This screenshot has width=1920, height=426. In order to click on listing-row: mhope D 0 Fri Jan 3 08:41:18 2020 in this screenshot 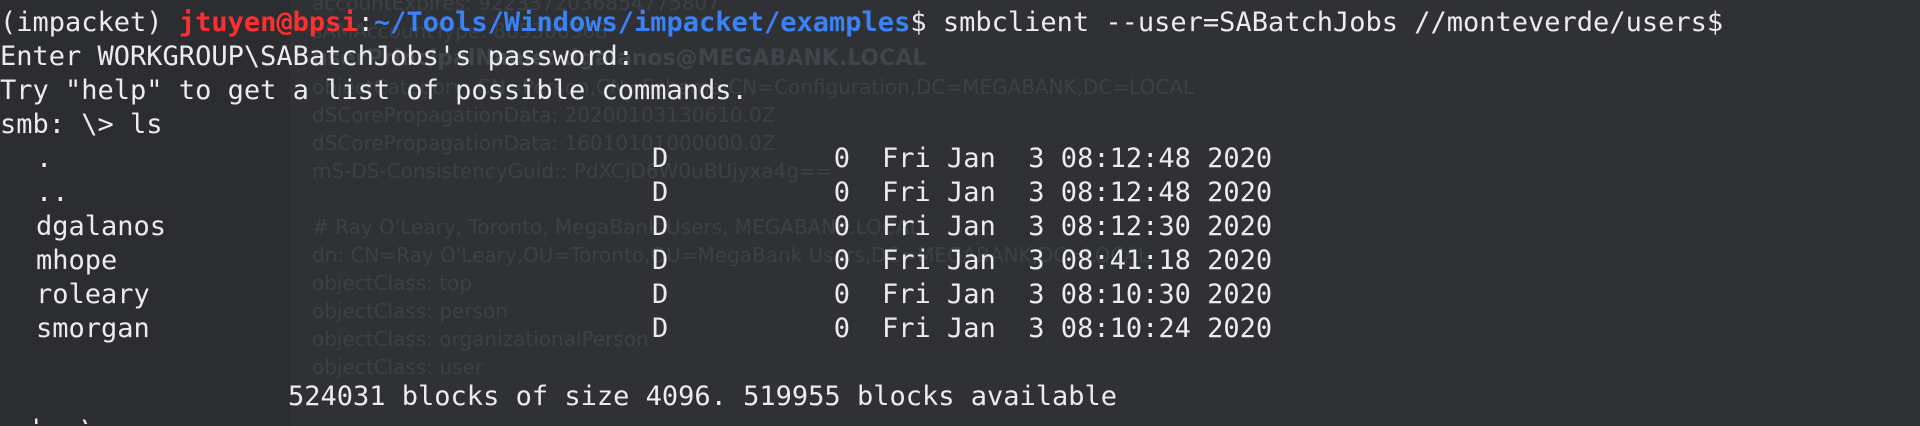, I will do `click(960, 261)`.